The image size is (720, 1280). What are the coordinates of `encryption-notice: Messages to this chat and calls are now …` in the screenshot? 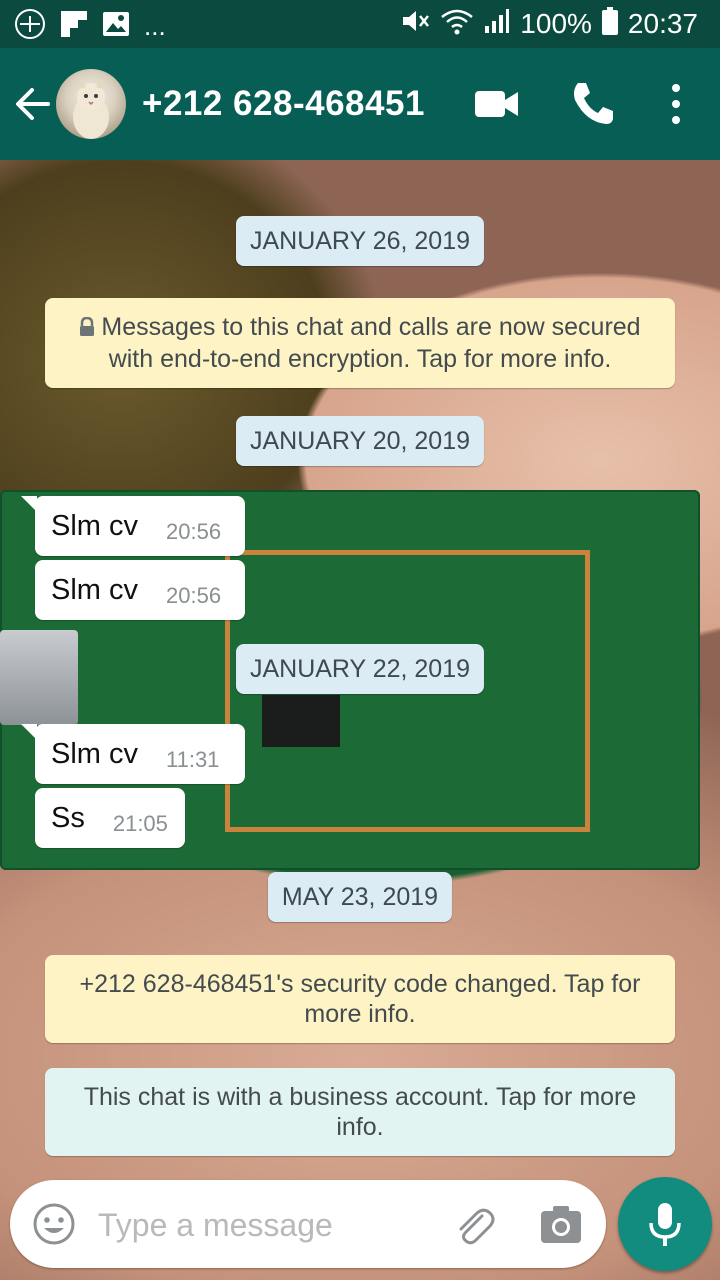 It's located at (360, 343).